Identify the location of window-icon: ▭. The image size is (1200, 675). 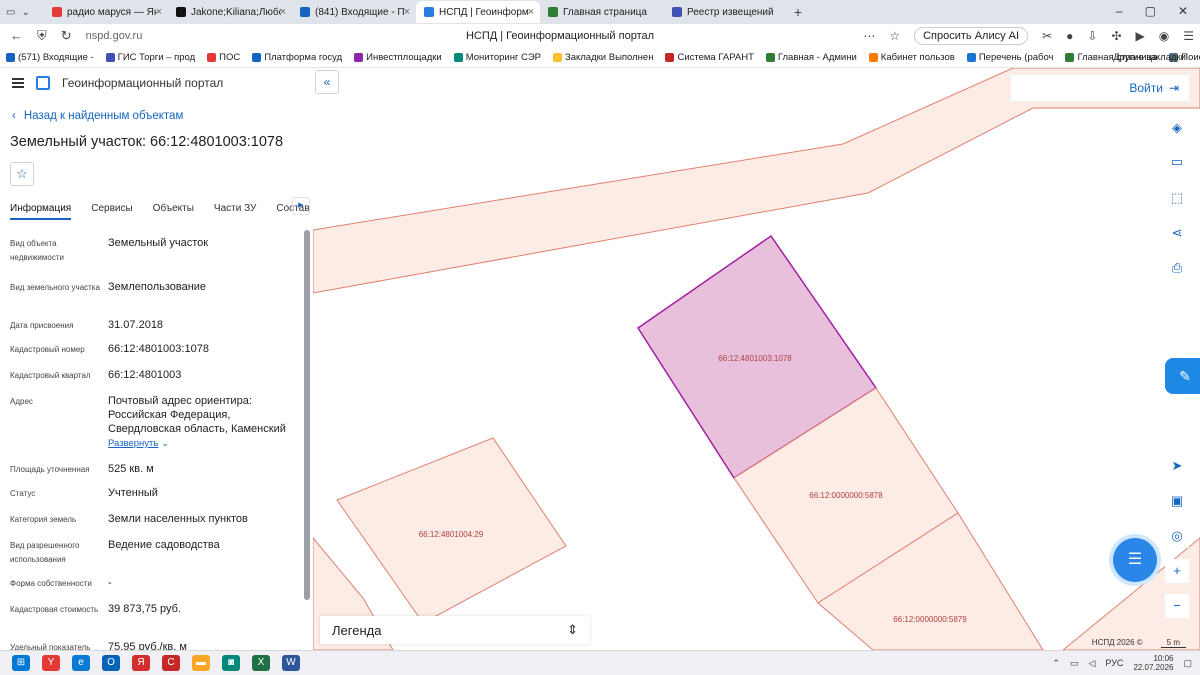
(10, 12).